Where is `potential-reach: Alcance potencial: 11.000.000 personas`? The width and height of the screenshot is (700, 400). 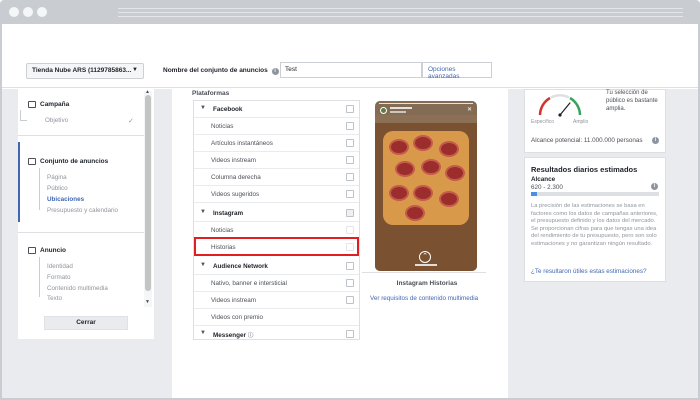 potential-reach: Alcance potencial: 11.000.000 personas is located at coordinates (587, 140).